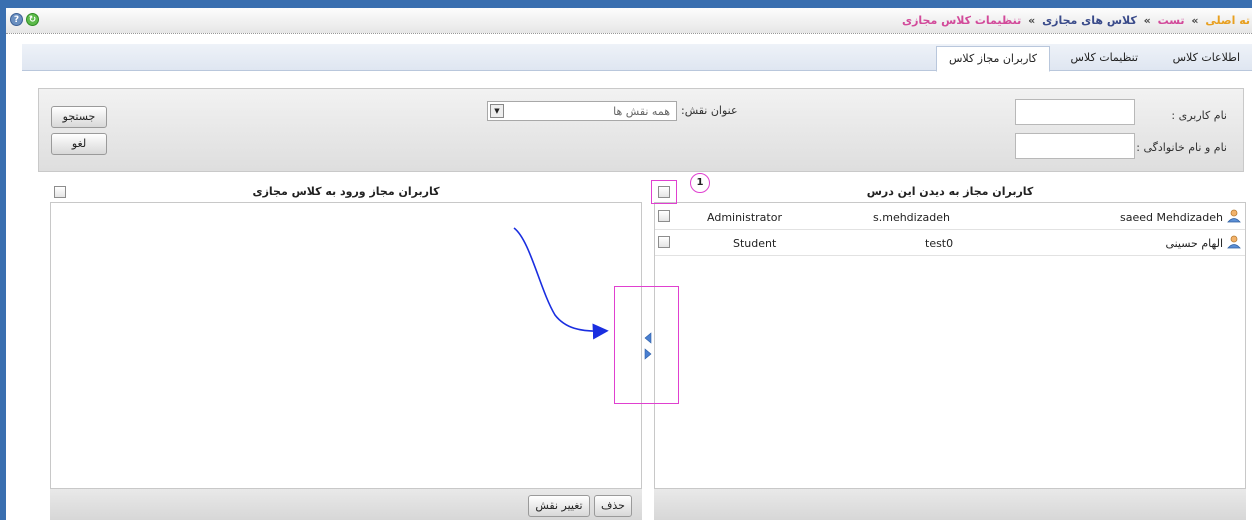 Image resolution: width=1252 pixels, height=520 pixels. Describe the element at coordinates (1171, 20) in the screenshot. I see `breadcrumb-item-test: تست` at that location.